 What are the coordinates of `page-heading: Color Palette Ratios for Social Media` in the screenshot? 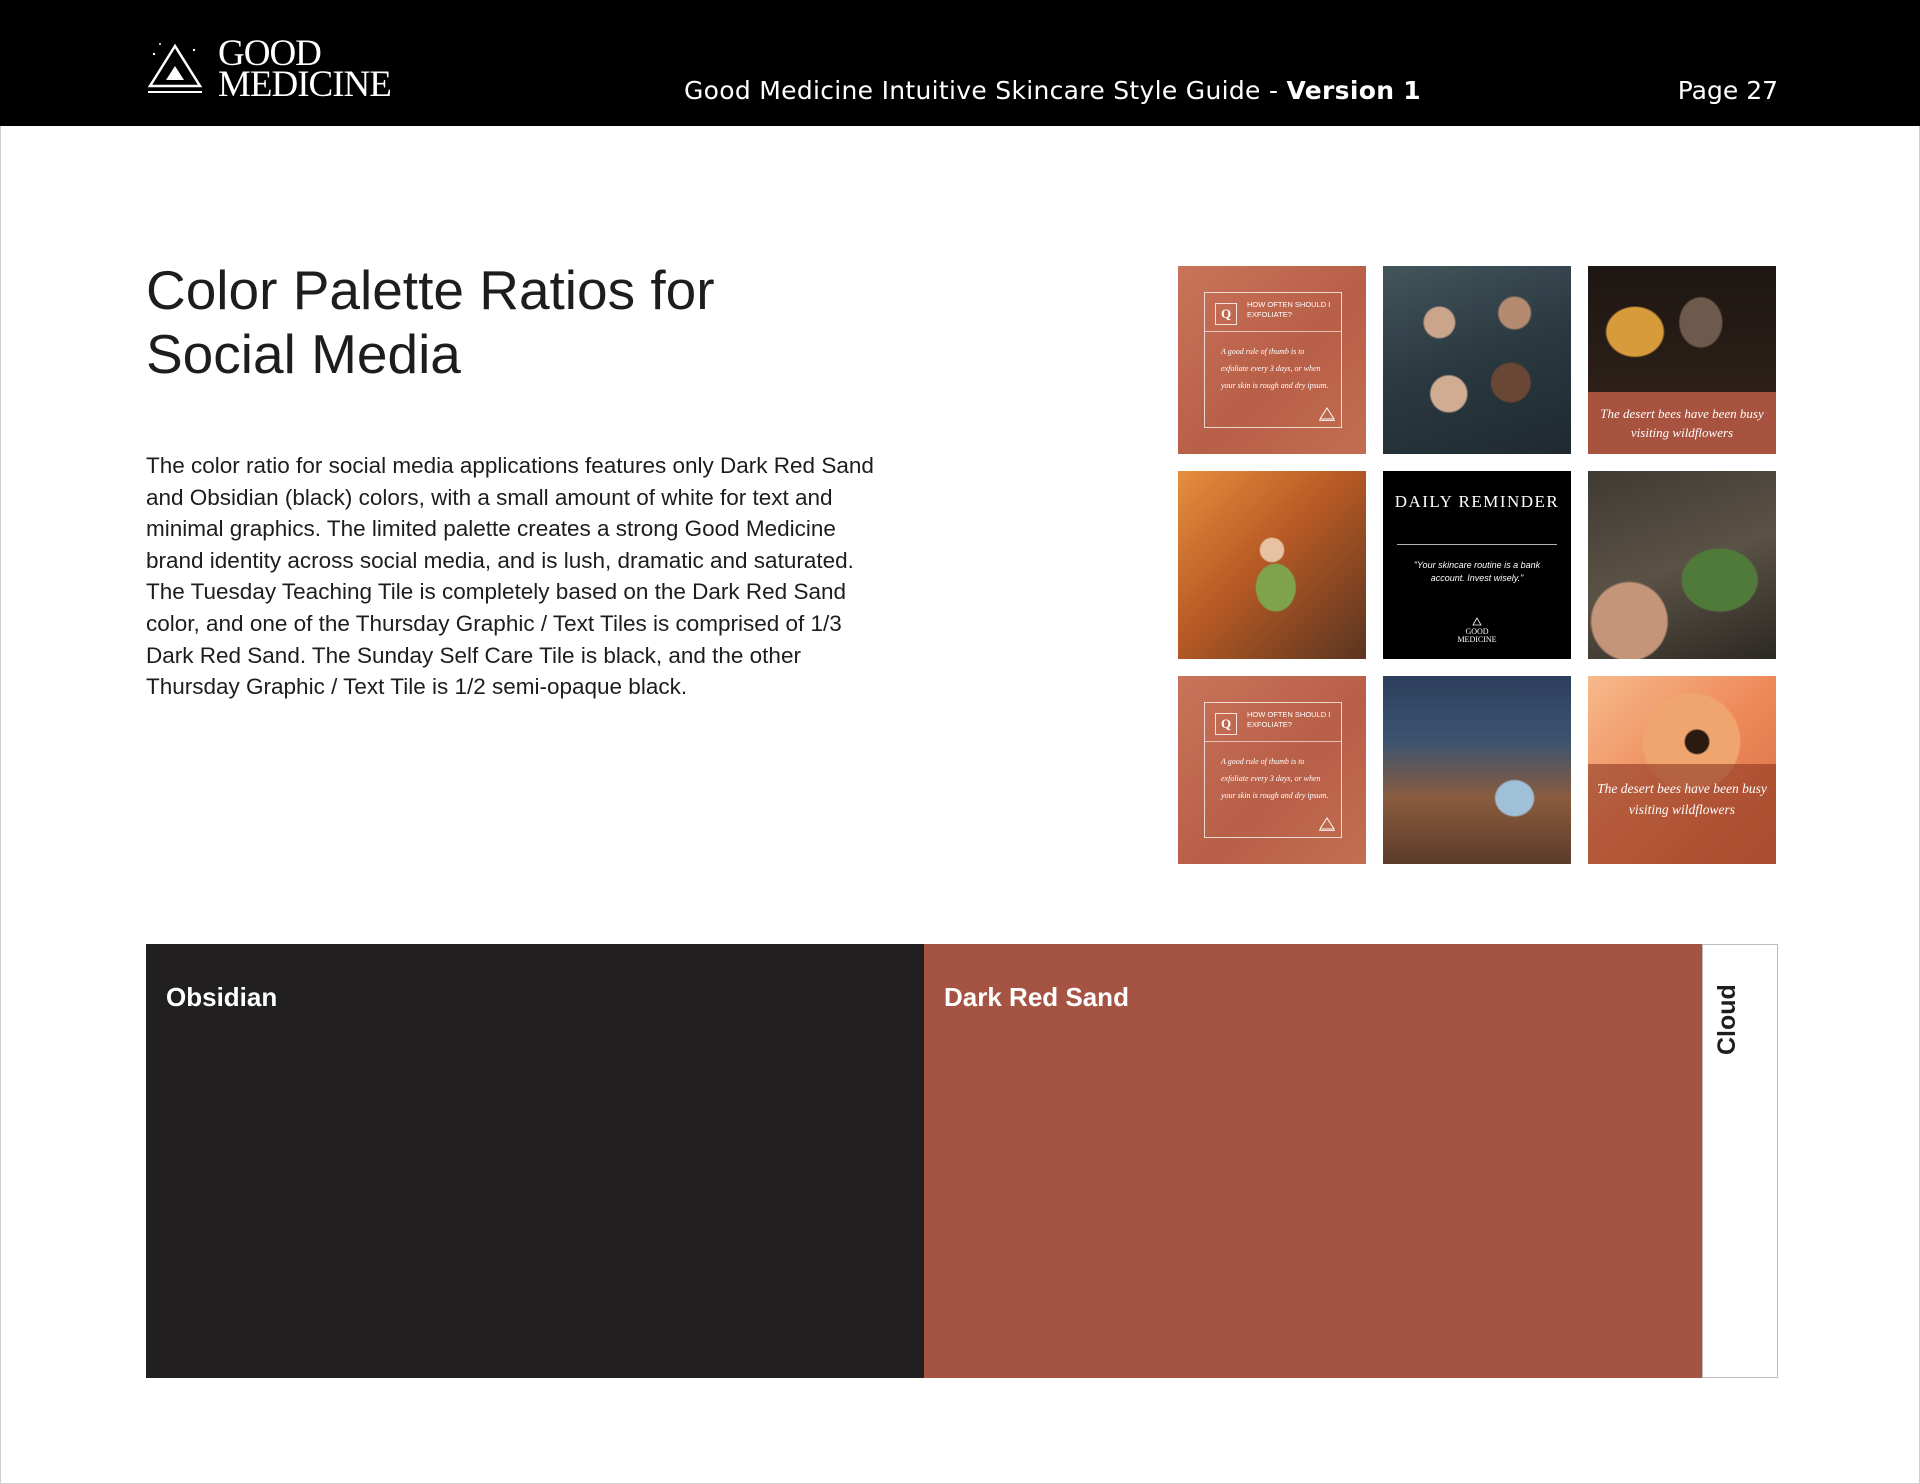 It's located at (430, 322).